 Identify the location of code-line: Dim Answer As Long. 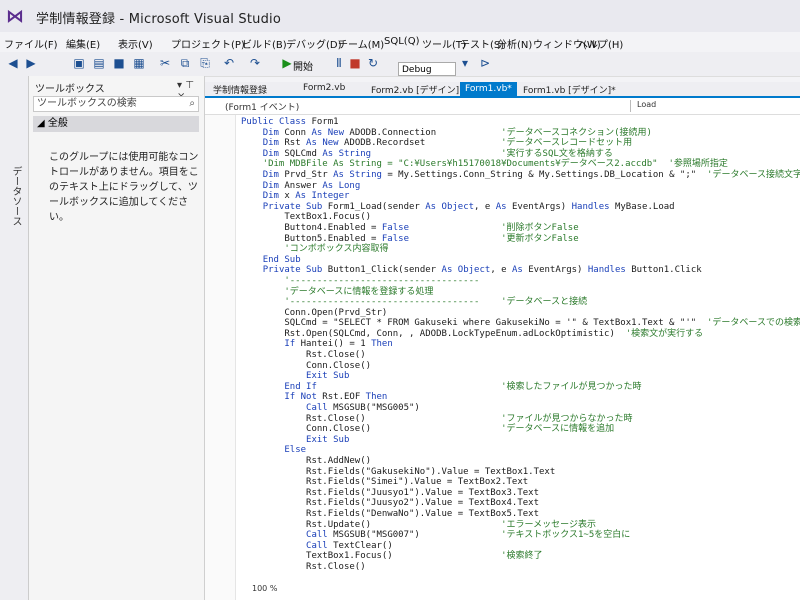
(520, 186).